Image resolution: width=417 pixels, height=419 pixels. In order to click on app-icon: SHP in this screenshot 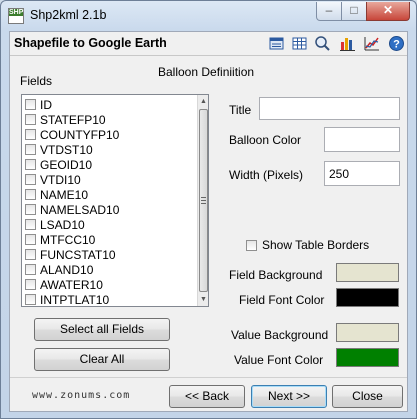, I will do `click(16, 16)`.